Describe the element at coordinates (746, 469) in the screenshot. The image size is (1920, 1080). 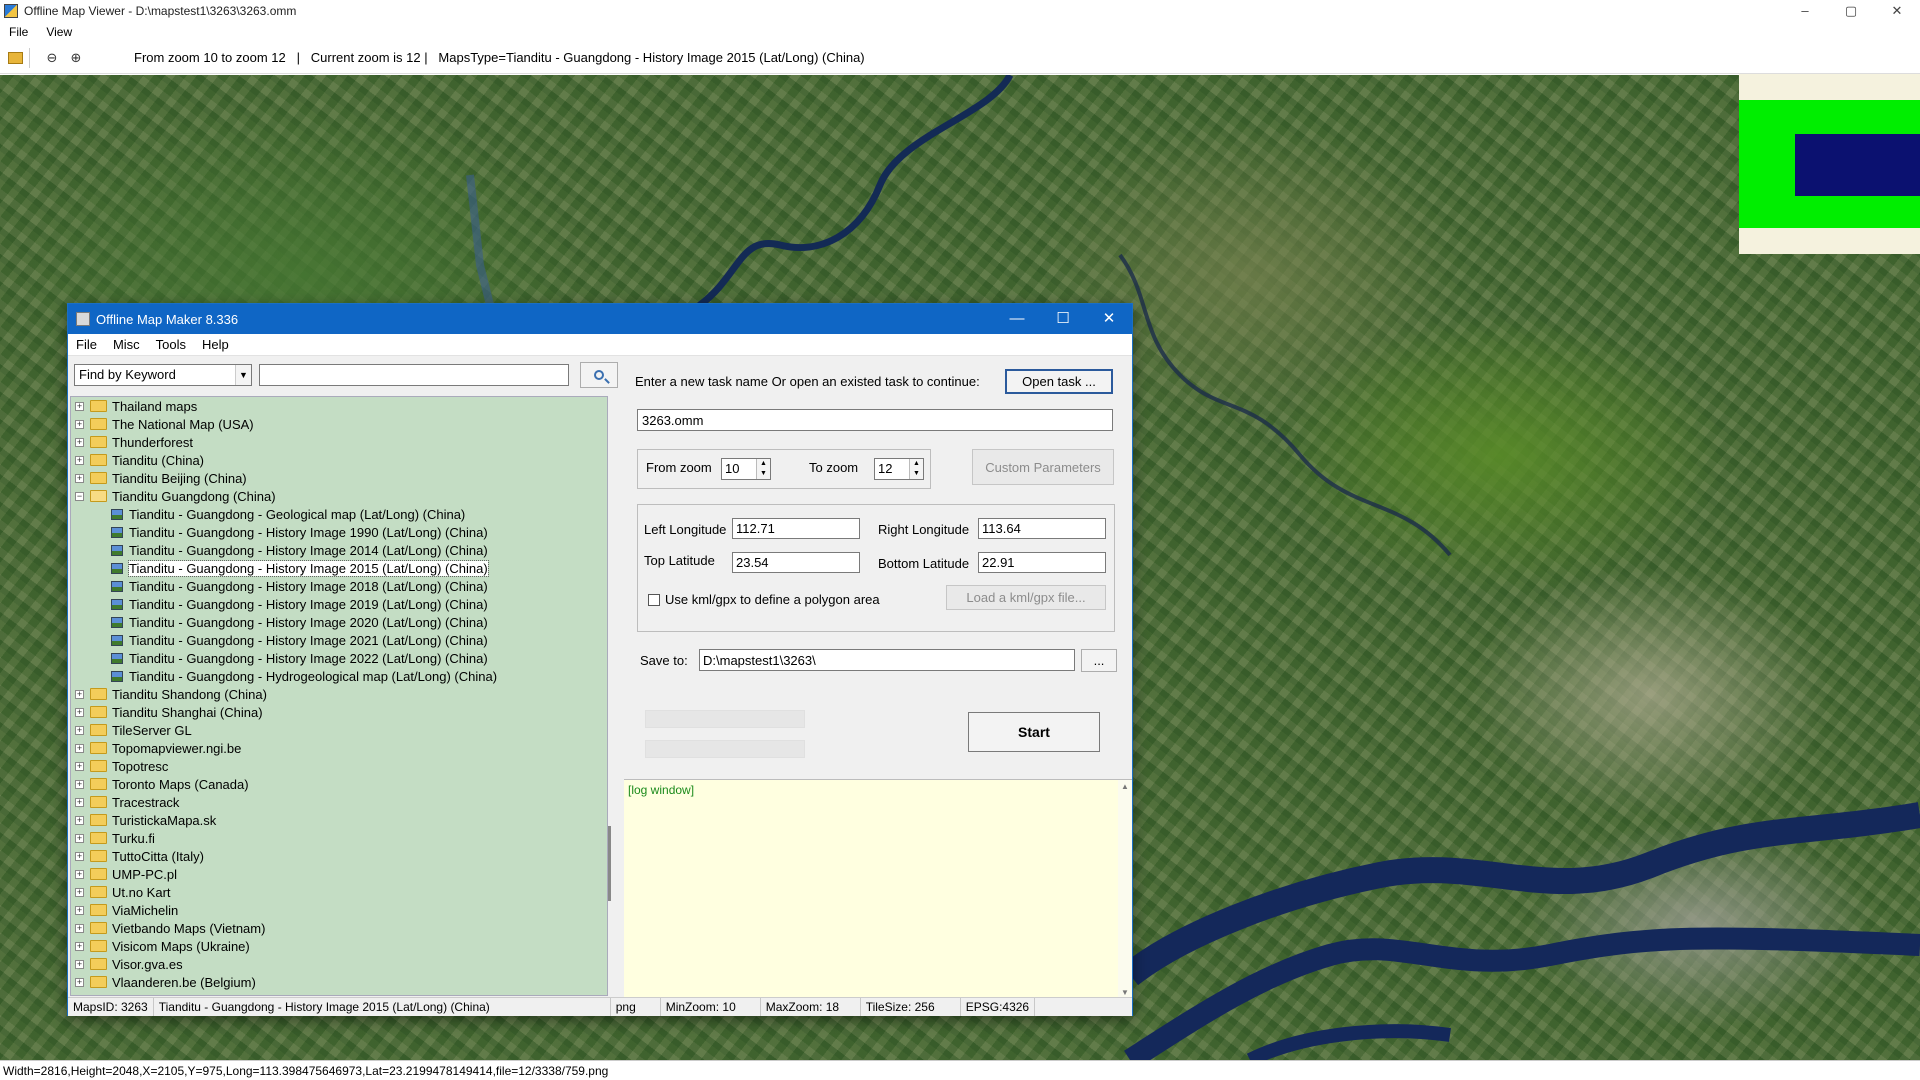
I see `from-zoom-stepper: 10 ▲ ▼` at that location.